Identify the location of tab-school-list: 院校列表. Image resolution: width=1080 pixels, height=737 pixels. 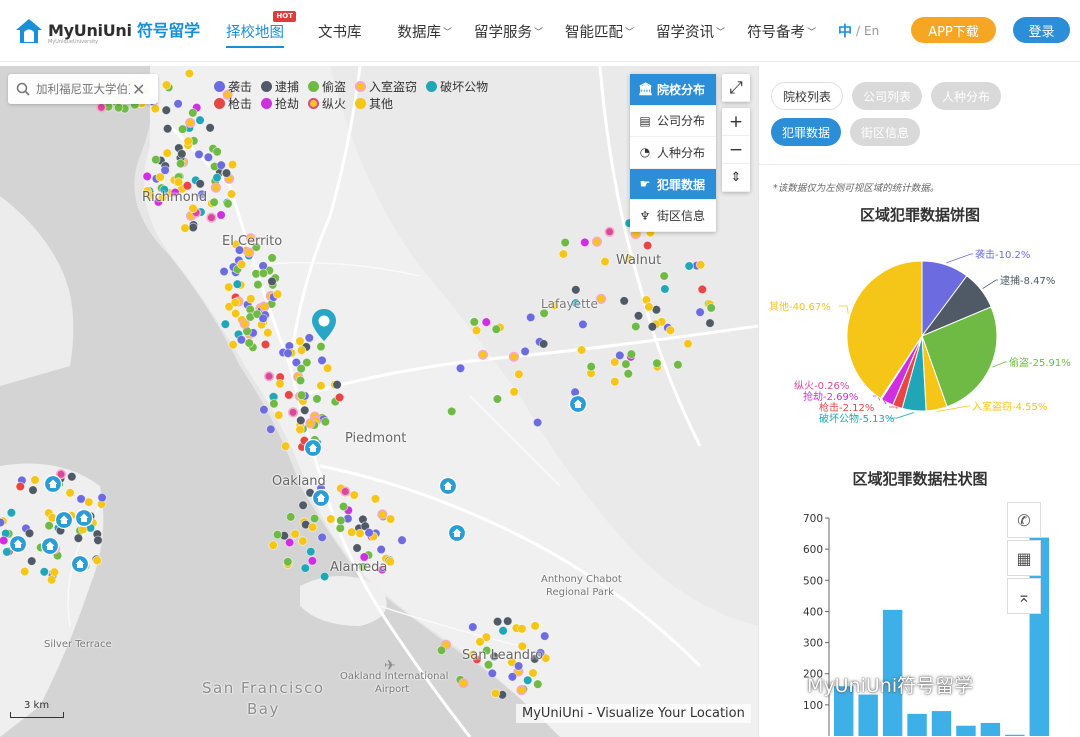
(807, 96).